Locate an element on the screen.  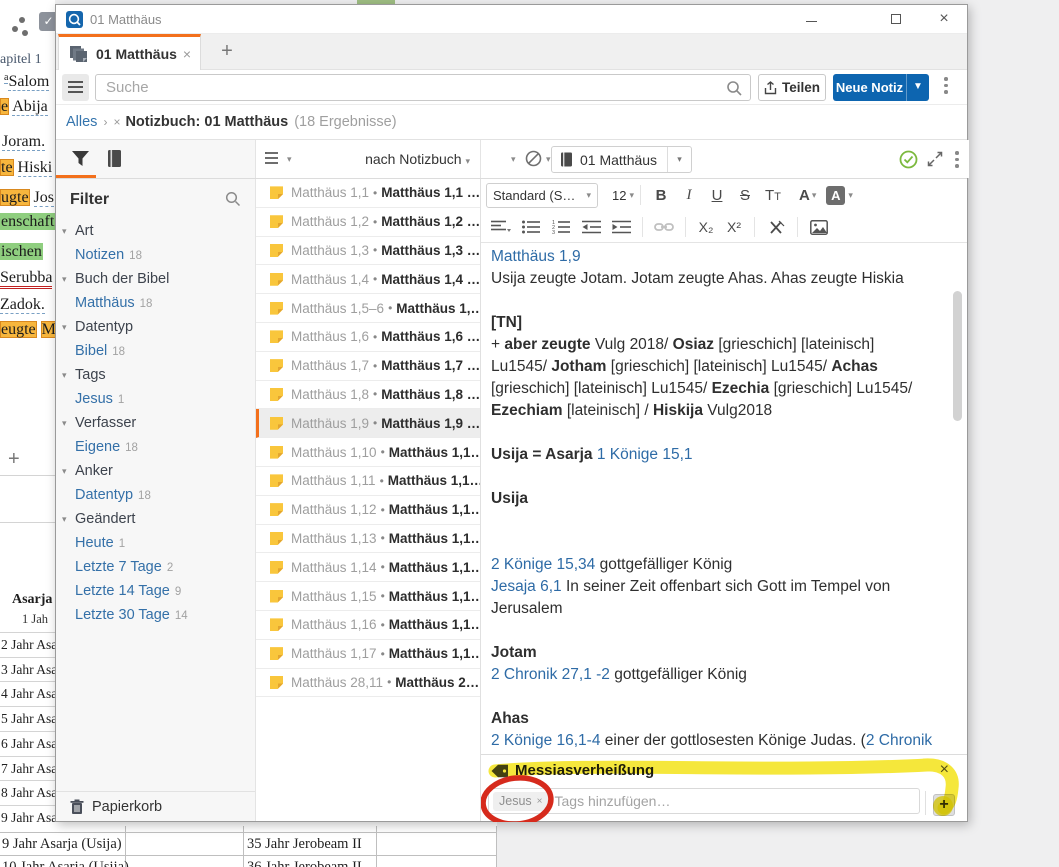
indicator-caret-icon: ▾ is located at coordinates (548, 159).